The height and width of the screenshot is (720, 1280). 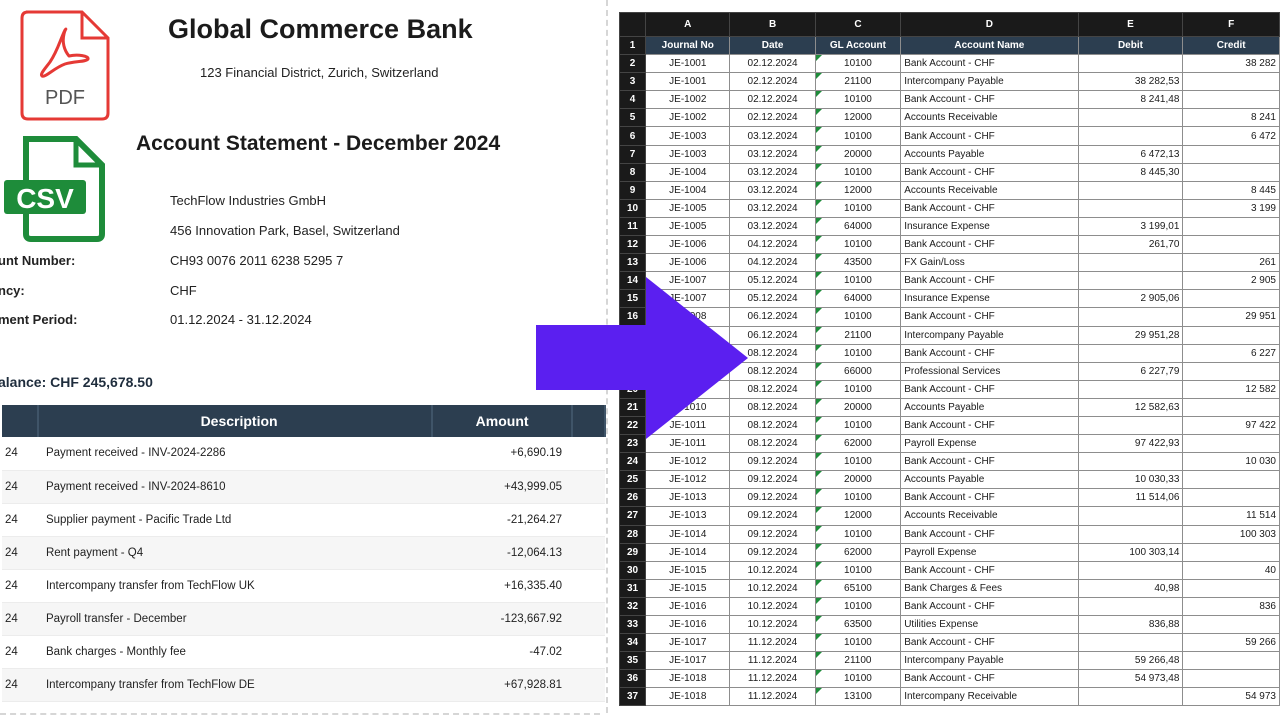 I want to click on account-name-cell: FX Gain/Loss, so click(x=989, y=263).